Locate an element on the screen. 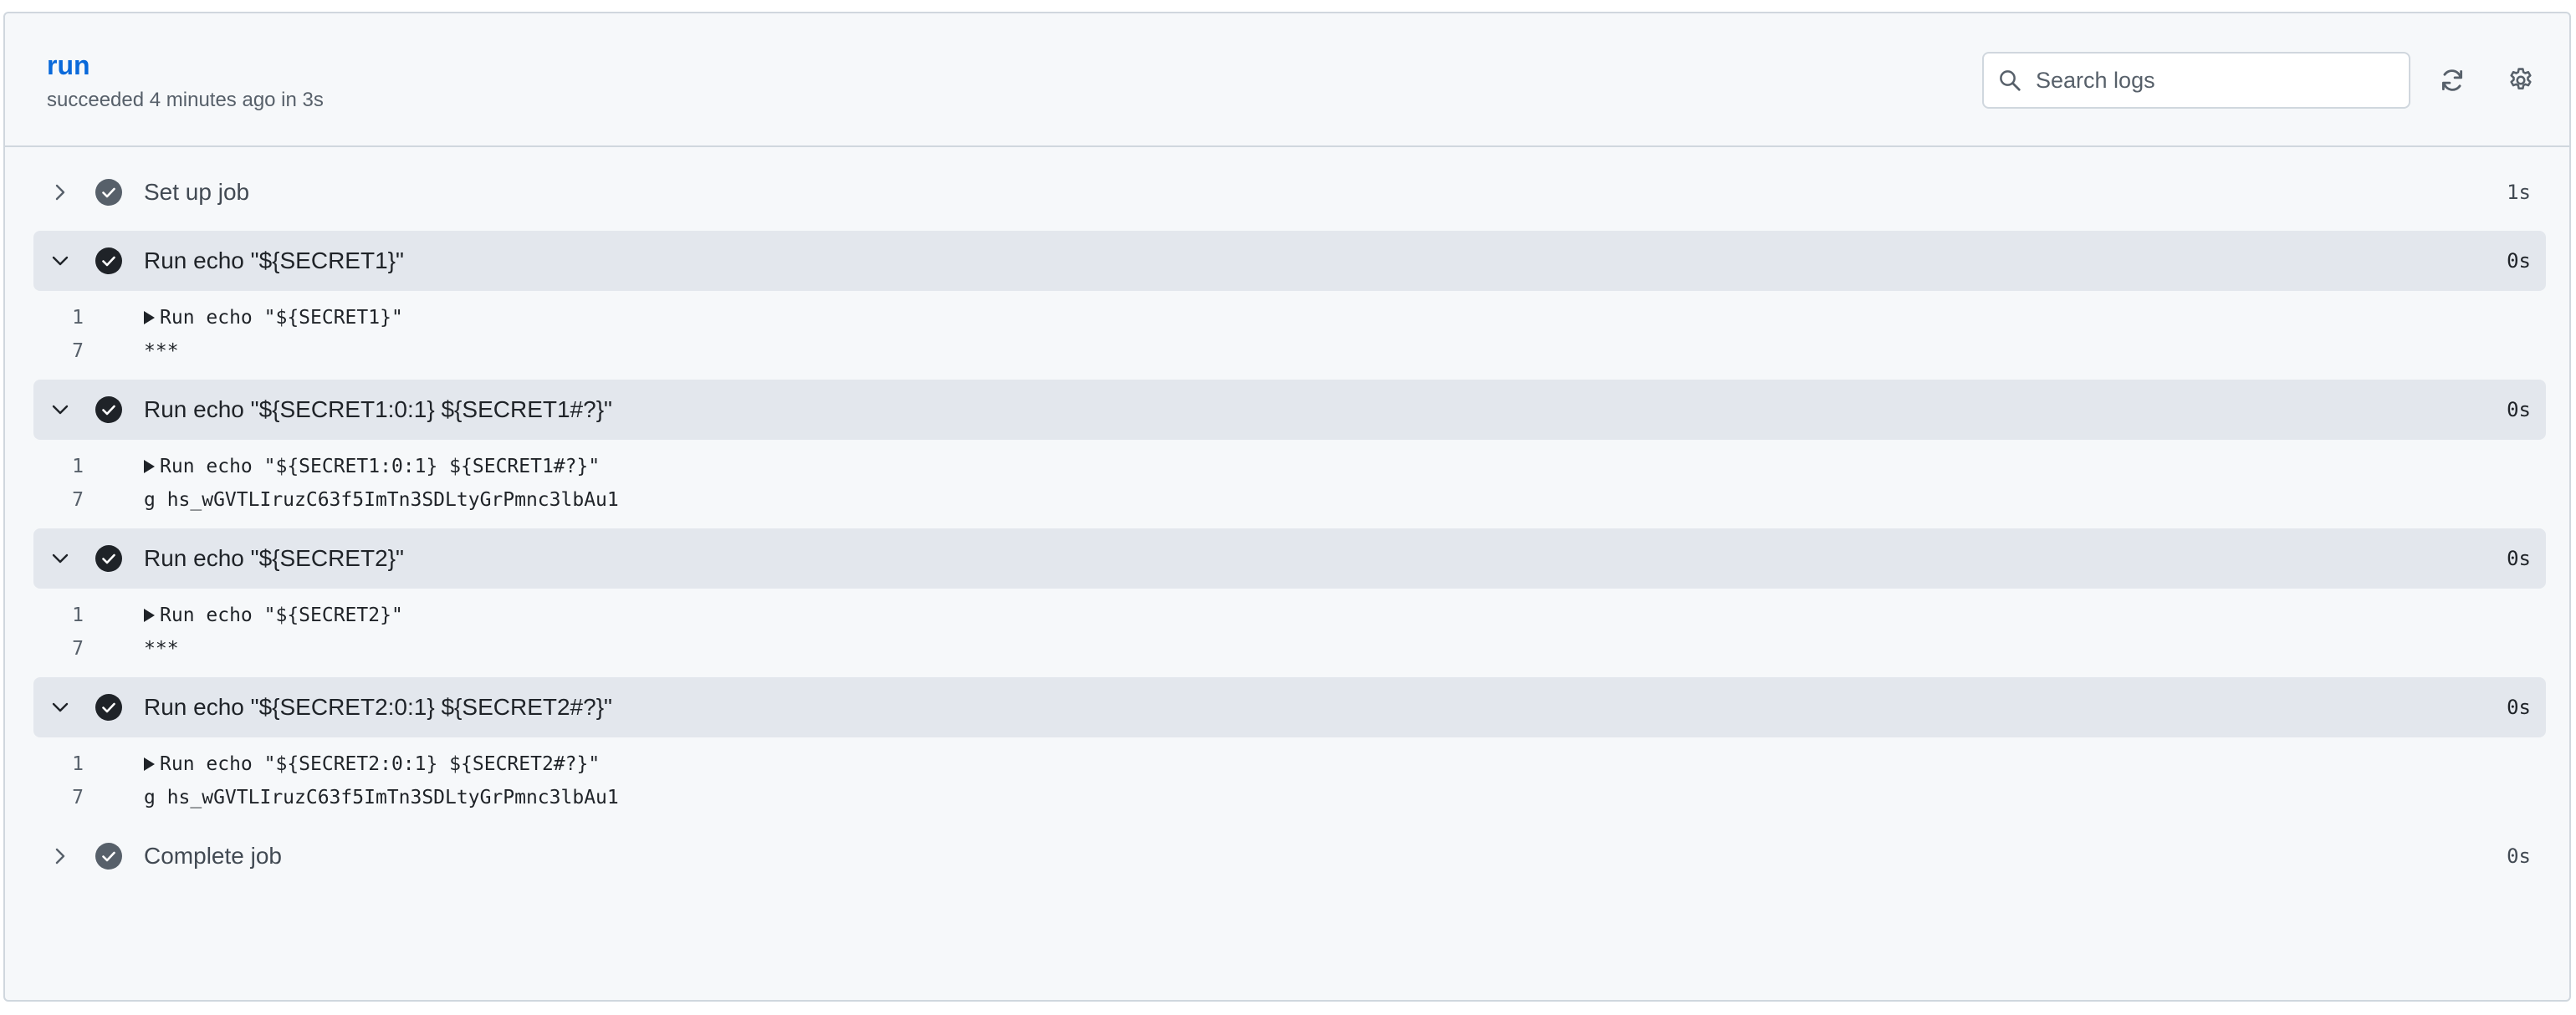 The image size is (2576, 1015). log-group-text: Run echo "${SECRET1:0:1} ${SECRET1#?}" is located at coordinates (380, 466).